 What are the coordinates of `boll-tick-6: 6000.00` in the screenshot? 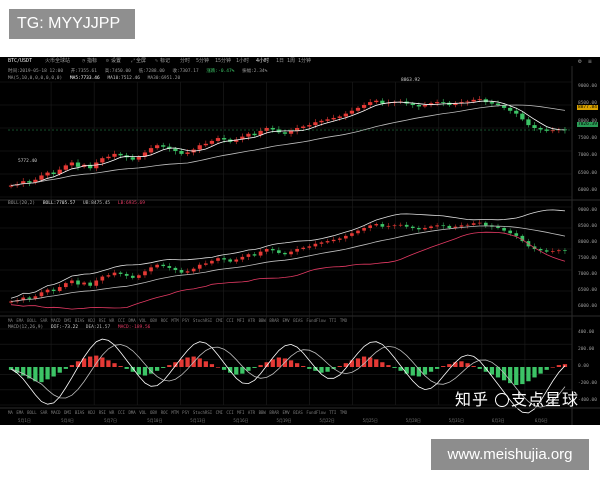 It's located at (587, 306).